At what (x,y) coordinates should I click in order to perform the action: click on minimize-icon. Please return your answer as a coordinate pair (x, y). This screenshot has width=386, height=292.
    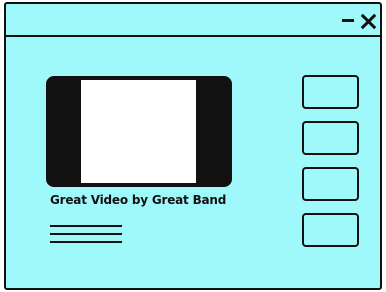
    Looking at the image, I should click on (348, 20).